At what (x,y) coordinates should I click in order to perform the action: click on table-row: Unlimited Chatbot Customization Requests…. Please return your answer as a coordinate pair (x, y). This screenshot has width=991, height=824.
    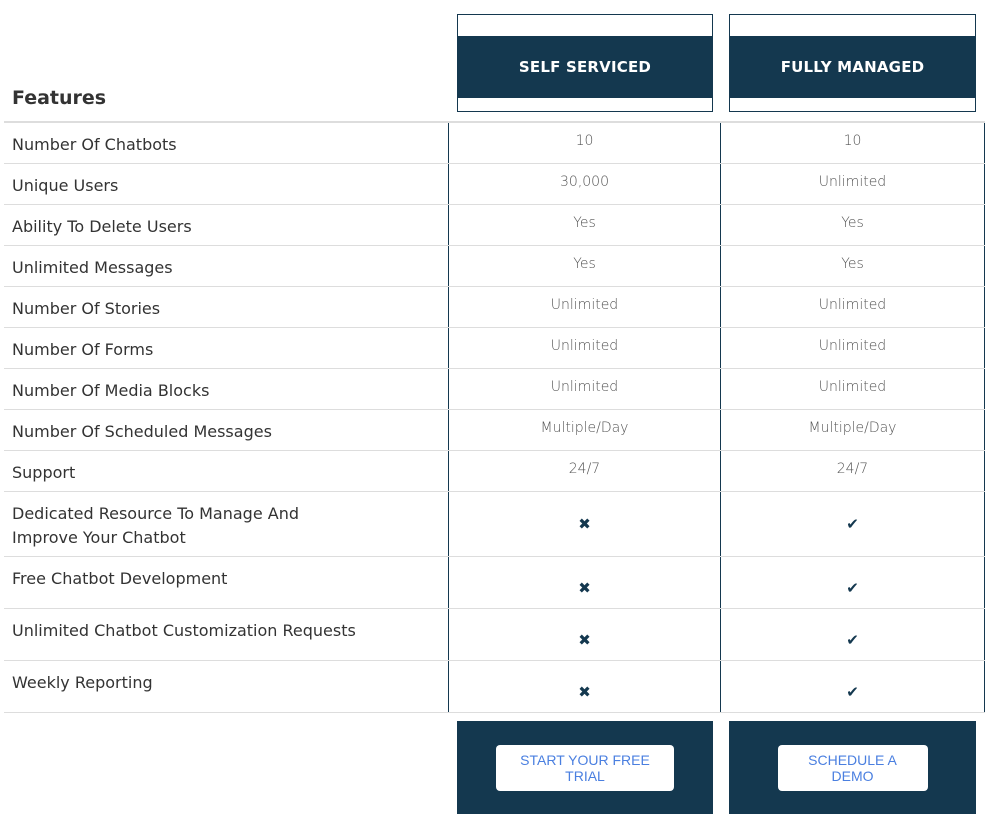
    Looking at the image, I should click on (494, 635).